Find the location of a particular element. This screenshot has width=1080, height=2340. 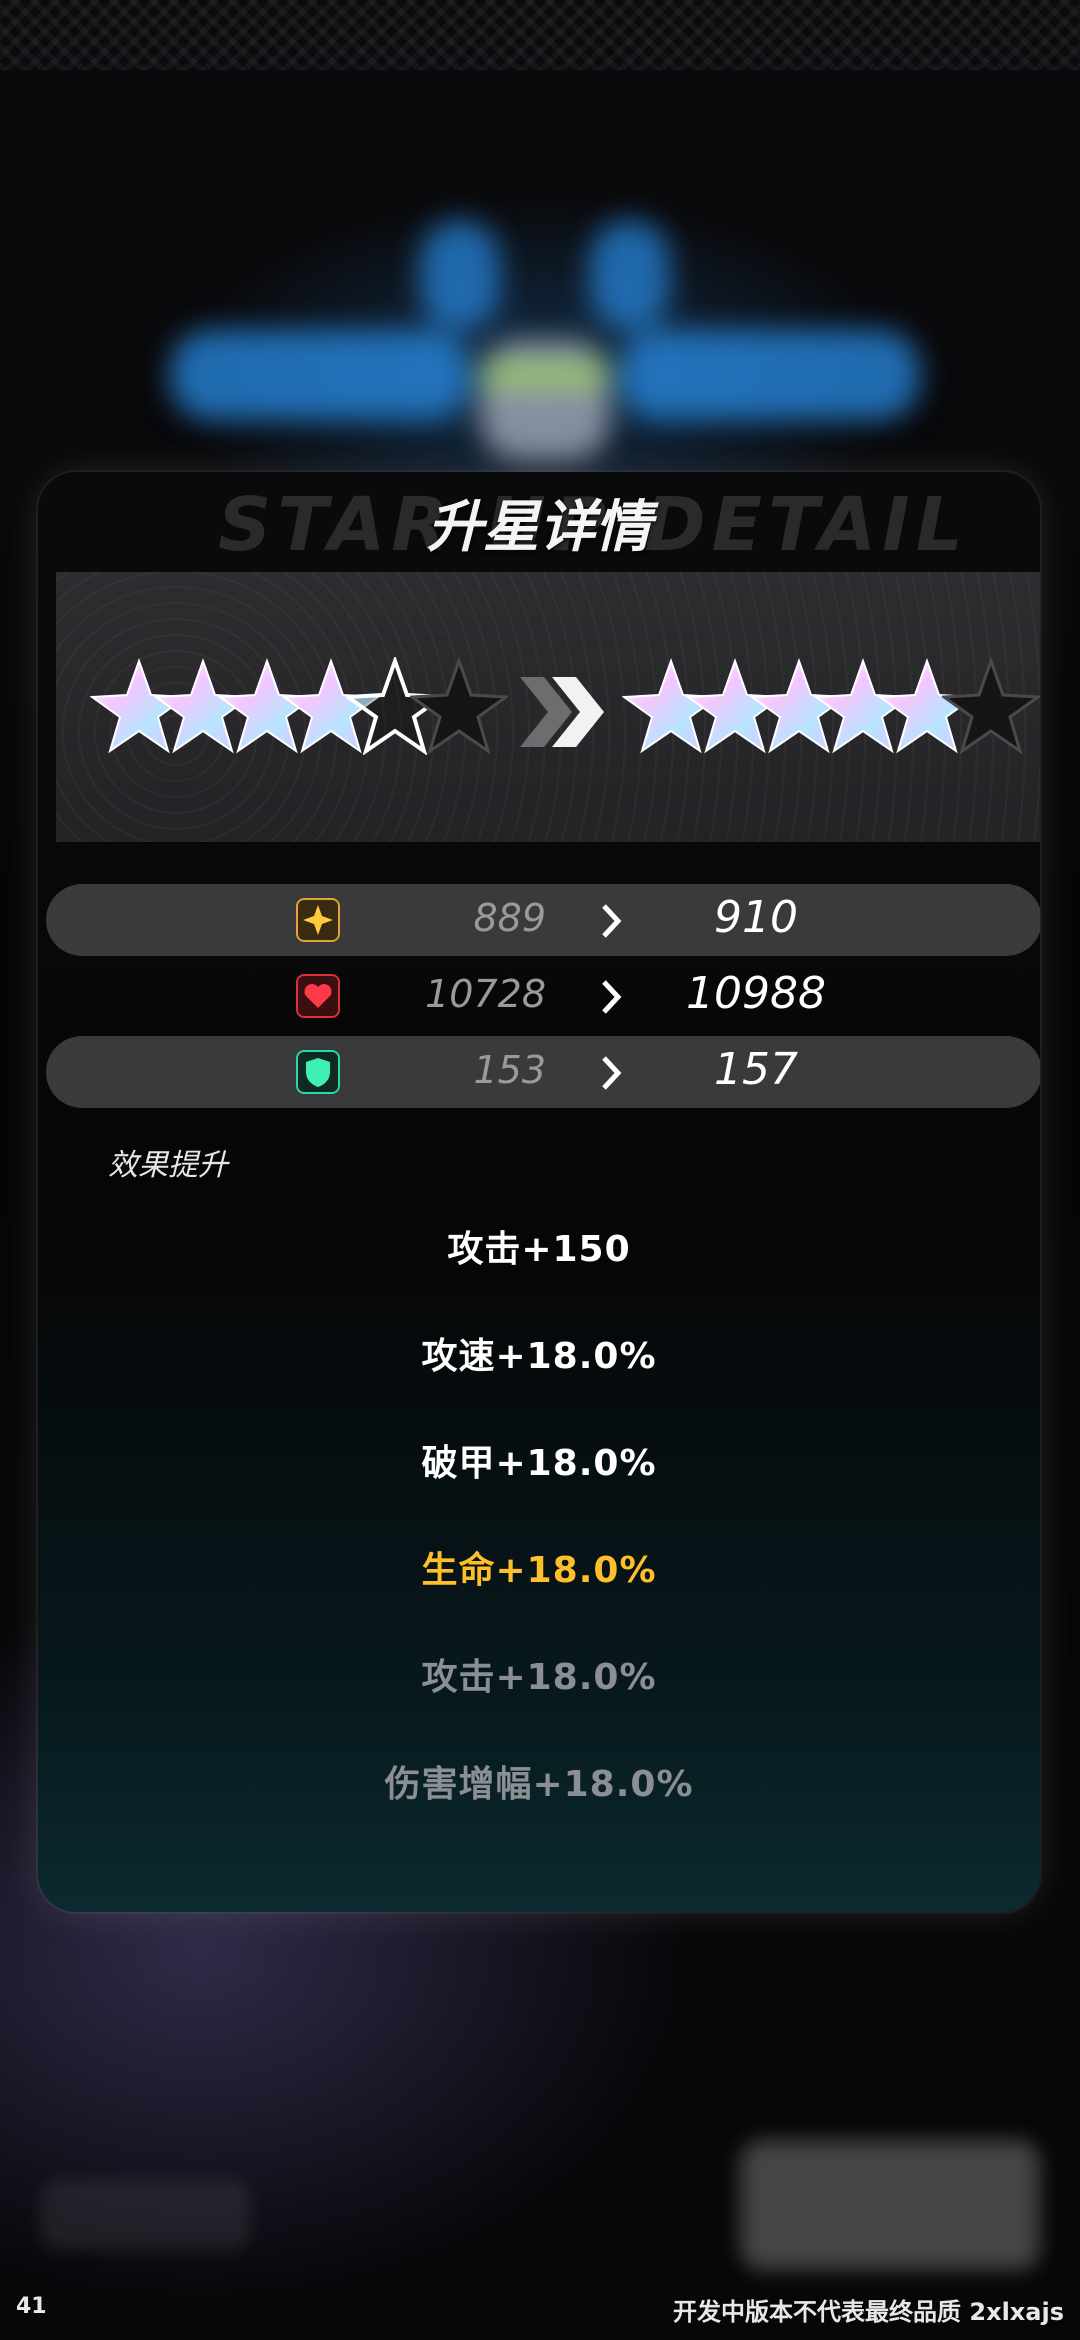

attack-new-value: 910 is located at coordinates (756, 917).